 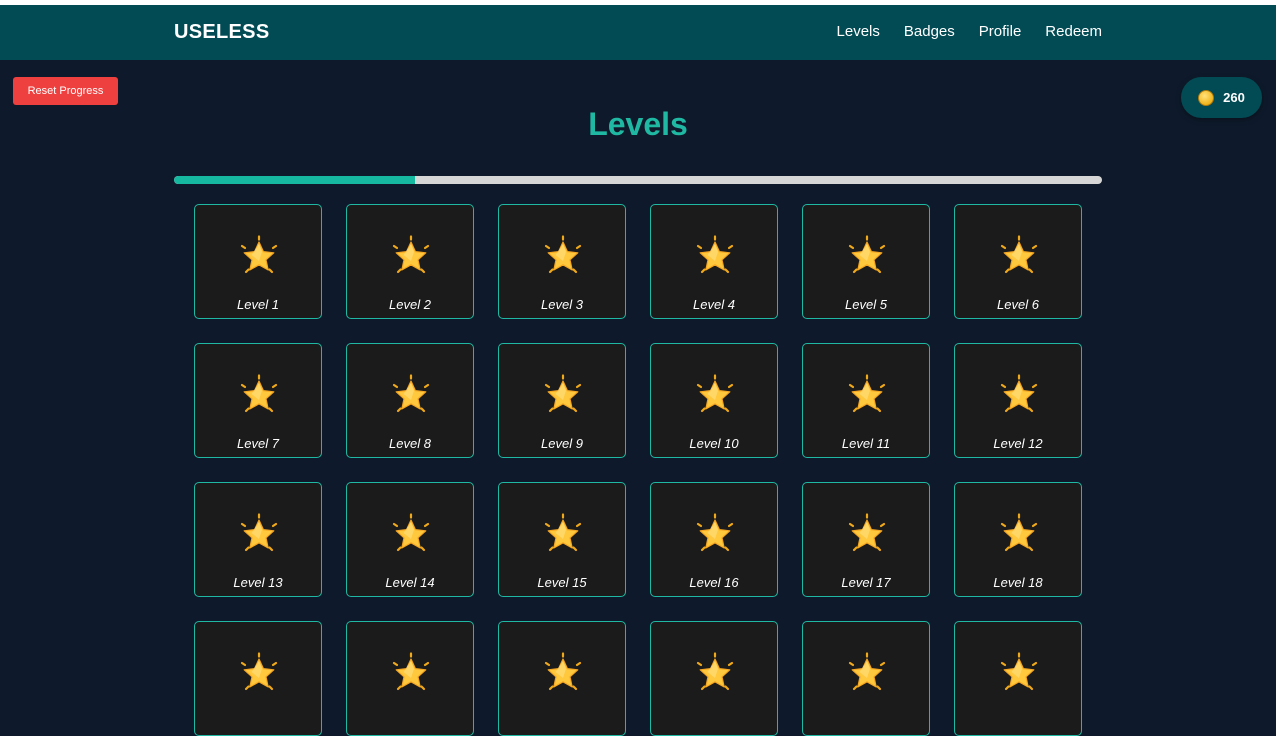 What do you see at coordinates (65, 91) in the screenshot?
I see `reset-progress-button: Reset Progress` at bounding box center [65, 91].